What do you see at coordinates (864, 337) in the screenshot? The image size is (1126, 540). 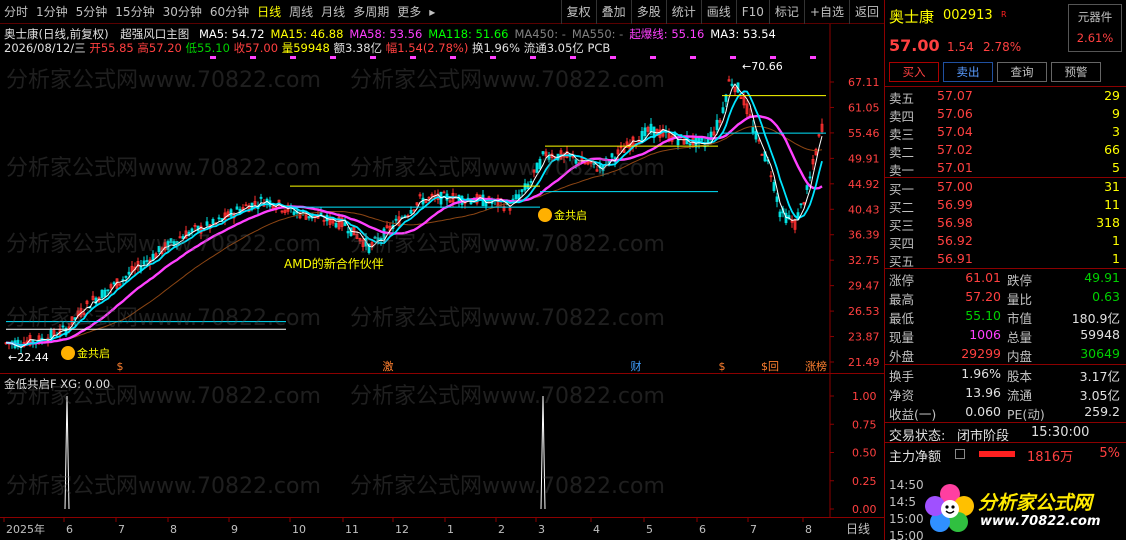 I see `price-tick-label: 23.87` at bounding box center [864, 337].